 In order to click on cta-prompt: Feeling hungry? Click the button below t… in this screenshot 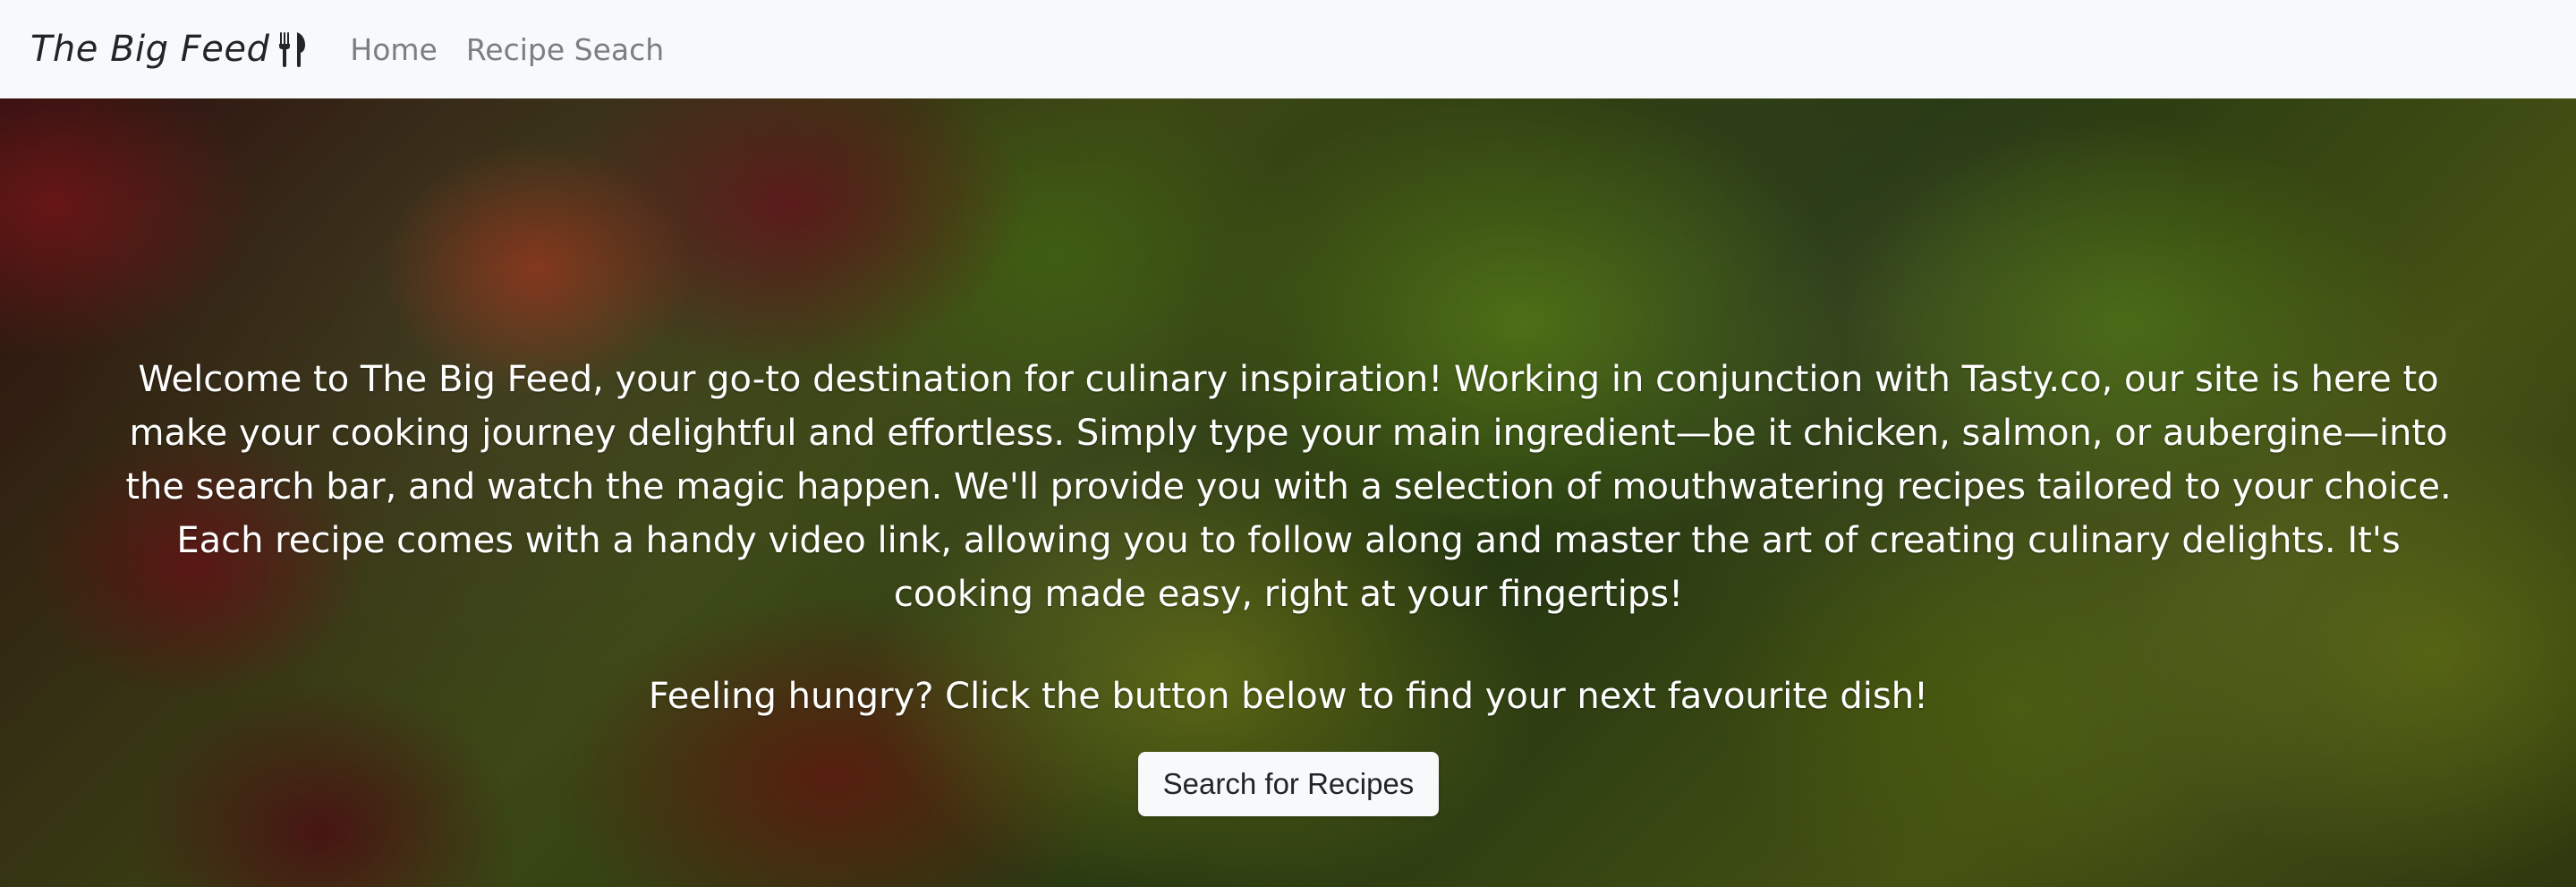, I will do `click(1288, 696)`.